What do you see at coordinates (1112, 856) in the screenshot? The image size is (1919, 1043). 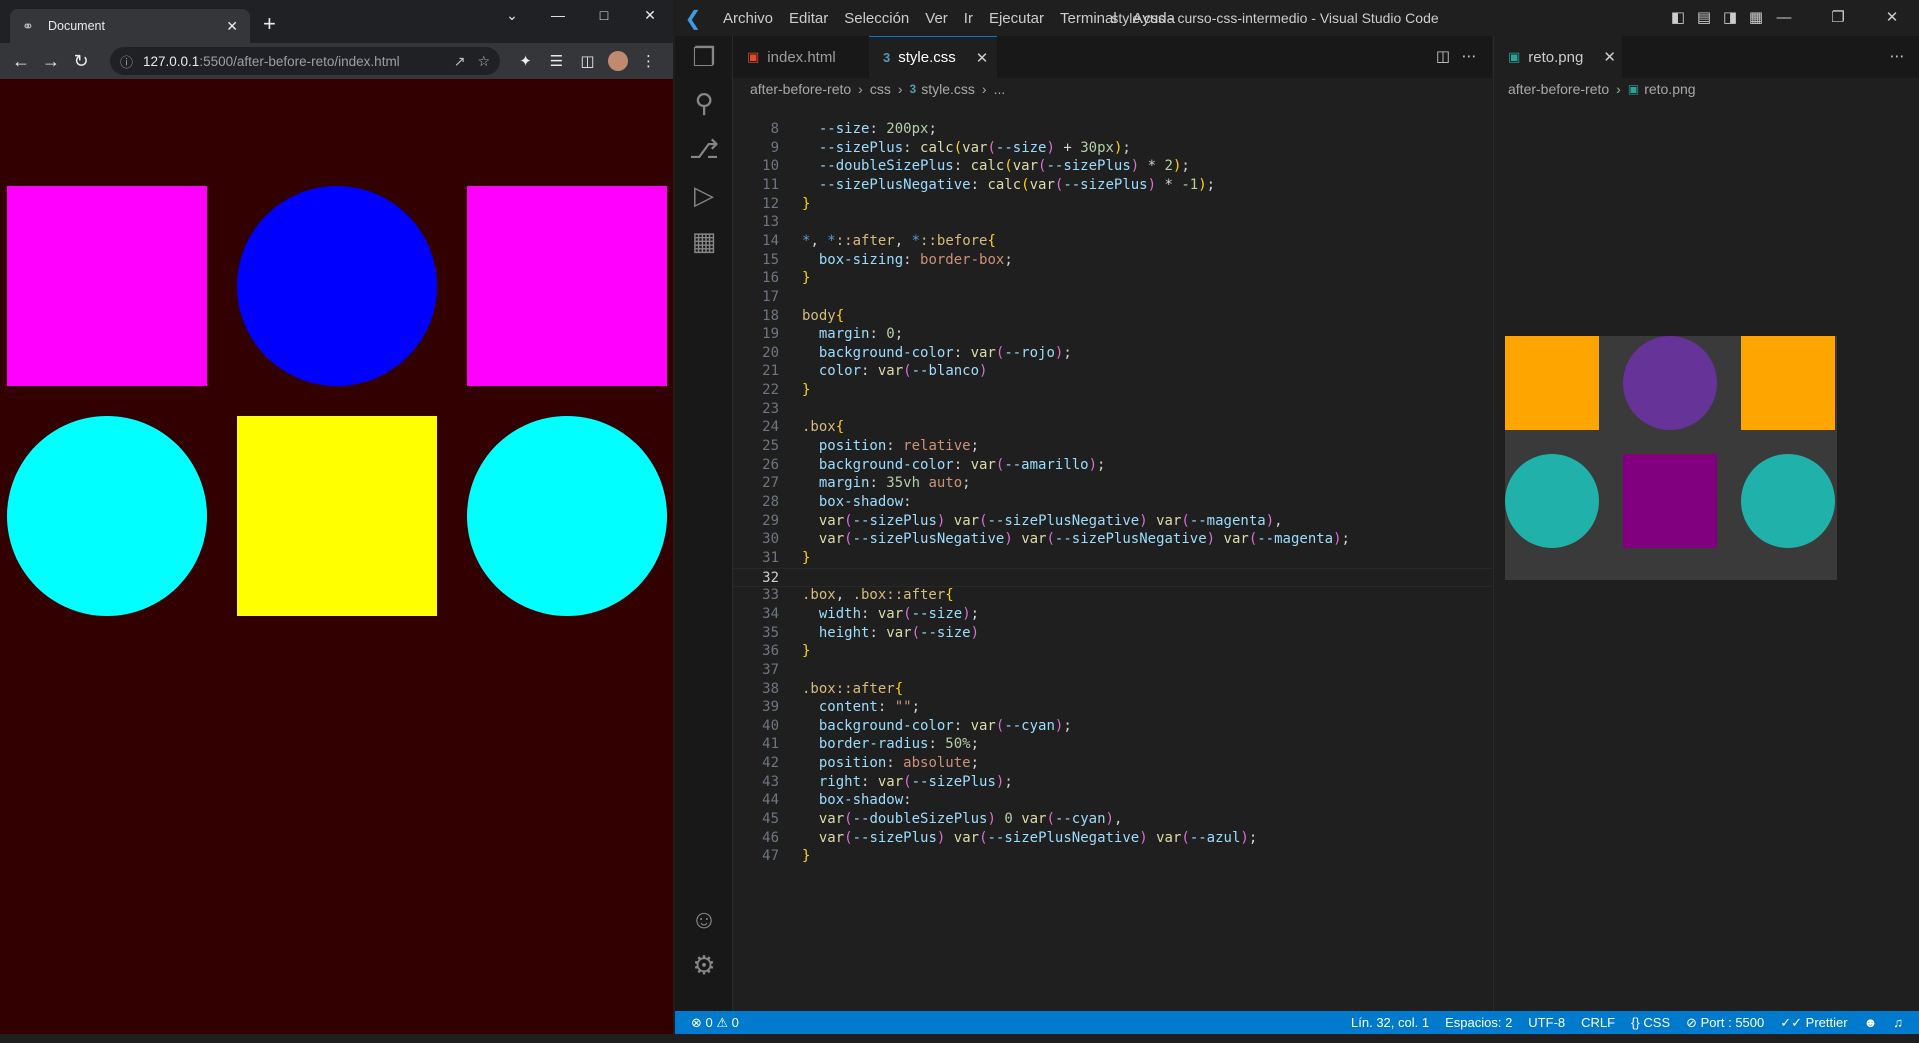 I see `code-line: 47}` at bounding box center [1112, 856].